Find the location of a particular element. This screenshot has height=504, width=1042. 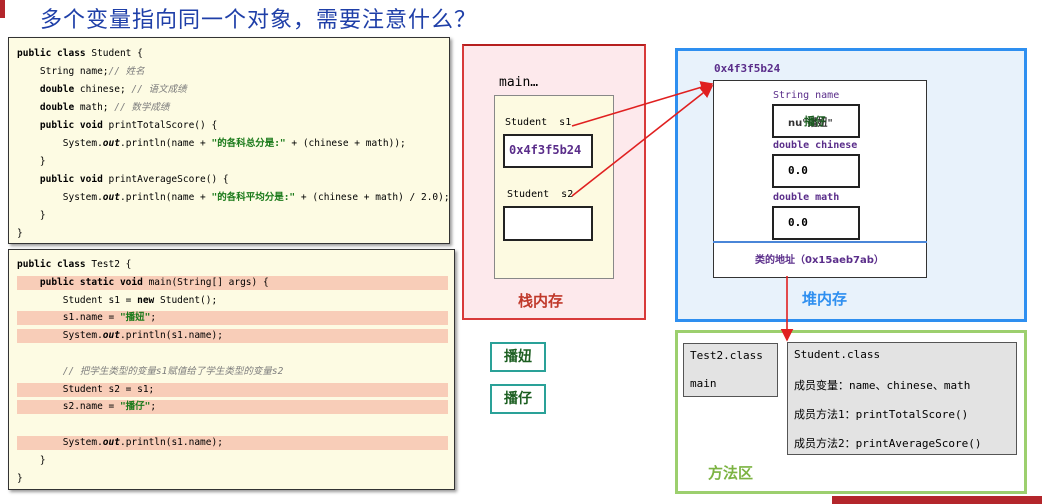

badge-bonnie: 播妞 is located at coordinates (518, 357).